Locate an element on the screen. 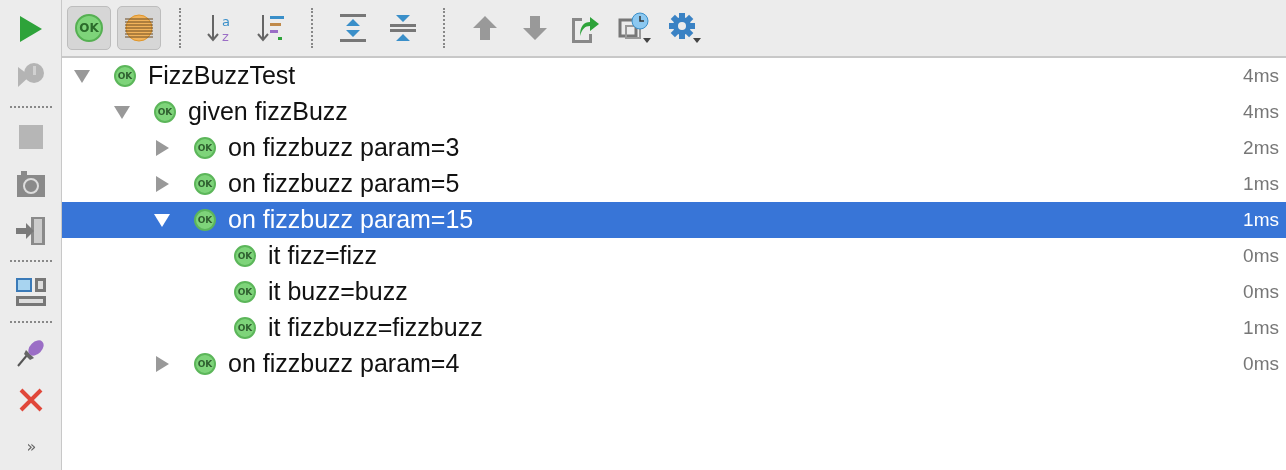 Image resolution: width=1286 pixels, height=470 pixels. close-icon is located at coordinates (30, 399).